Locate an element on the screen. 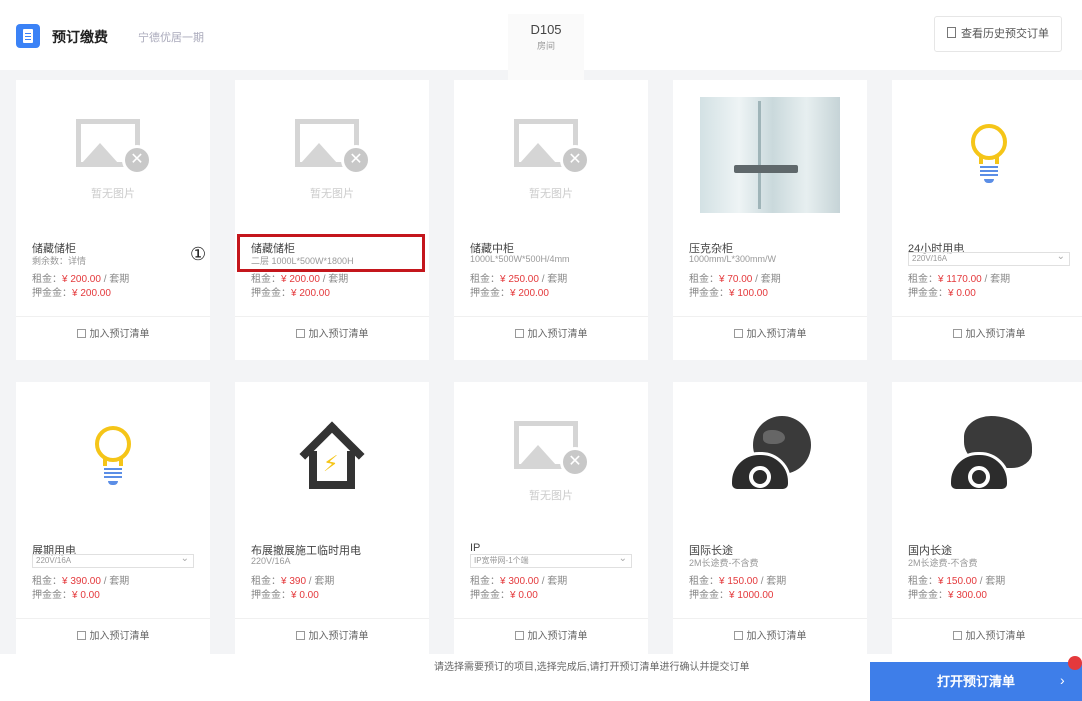 The width and height of the screenshot is (1082, 701). price-line: 租金：¥ 250.00 / 套期 is located at coordinates (518, 277).